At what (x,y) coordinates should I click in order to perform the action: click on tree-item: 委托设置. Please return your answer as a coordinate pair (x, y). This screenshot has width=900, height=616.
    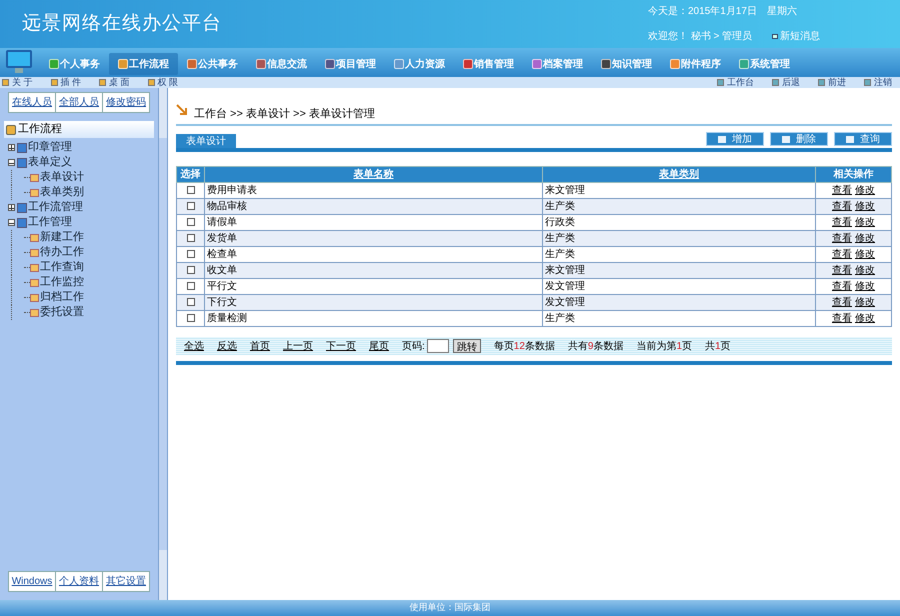
    Looking at the image, I should click on (62, 312).